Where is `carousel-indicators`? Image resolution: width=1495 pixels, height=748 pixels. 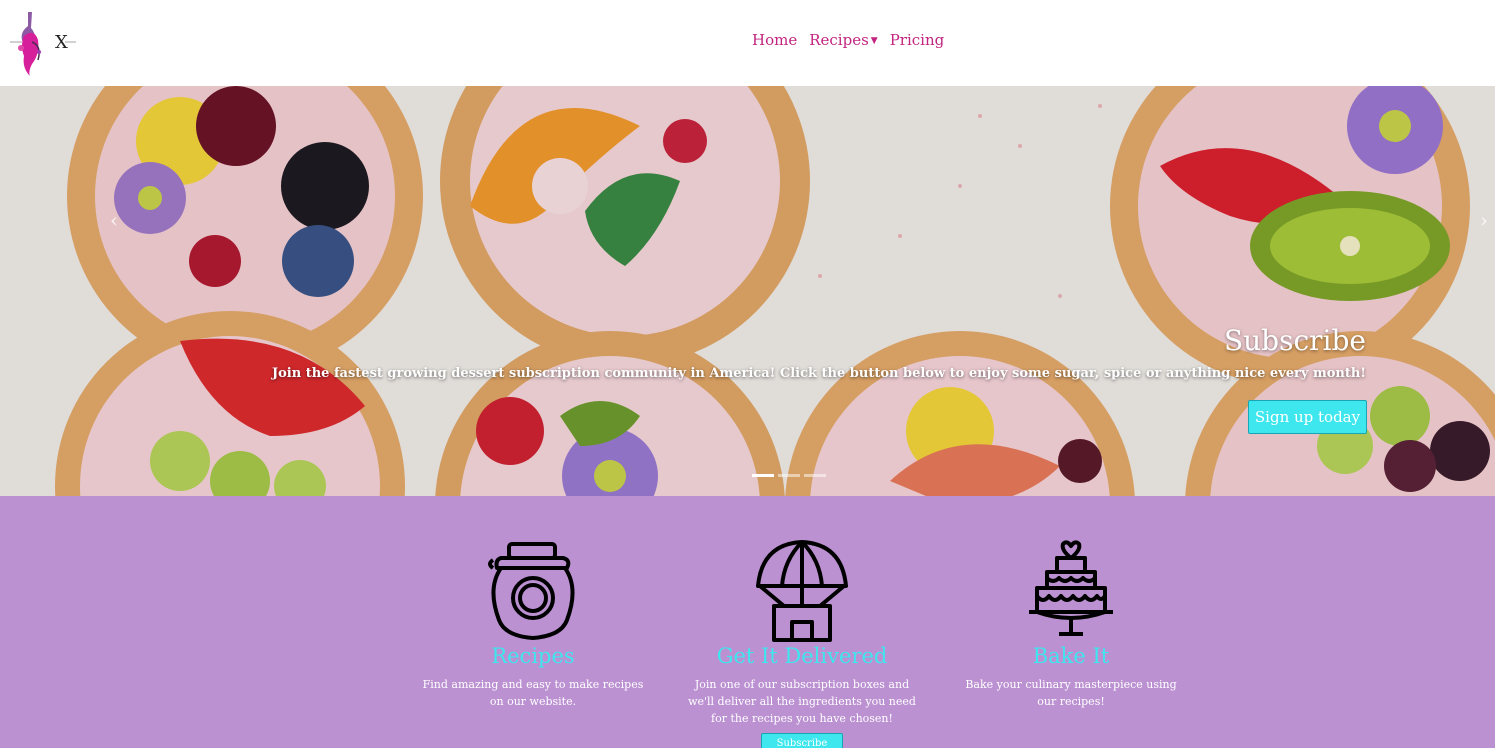 carousel-indicators is located at coordinates (789, 475).